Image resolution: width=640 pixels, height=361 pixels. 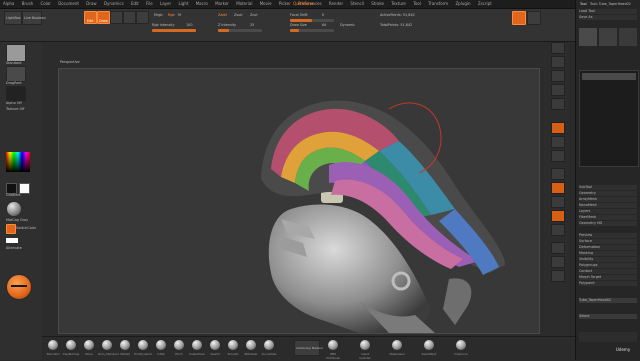 What do you see at coordinates (158, 15) in the screenshot?
I see `mrgb-toggle: Mrgb` at bounding box center [158, 15].